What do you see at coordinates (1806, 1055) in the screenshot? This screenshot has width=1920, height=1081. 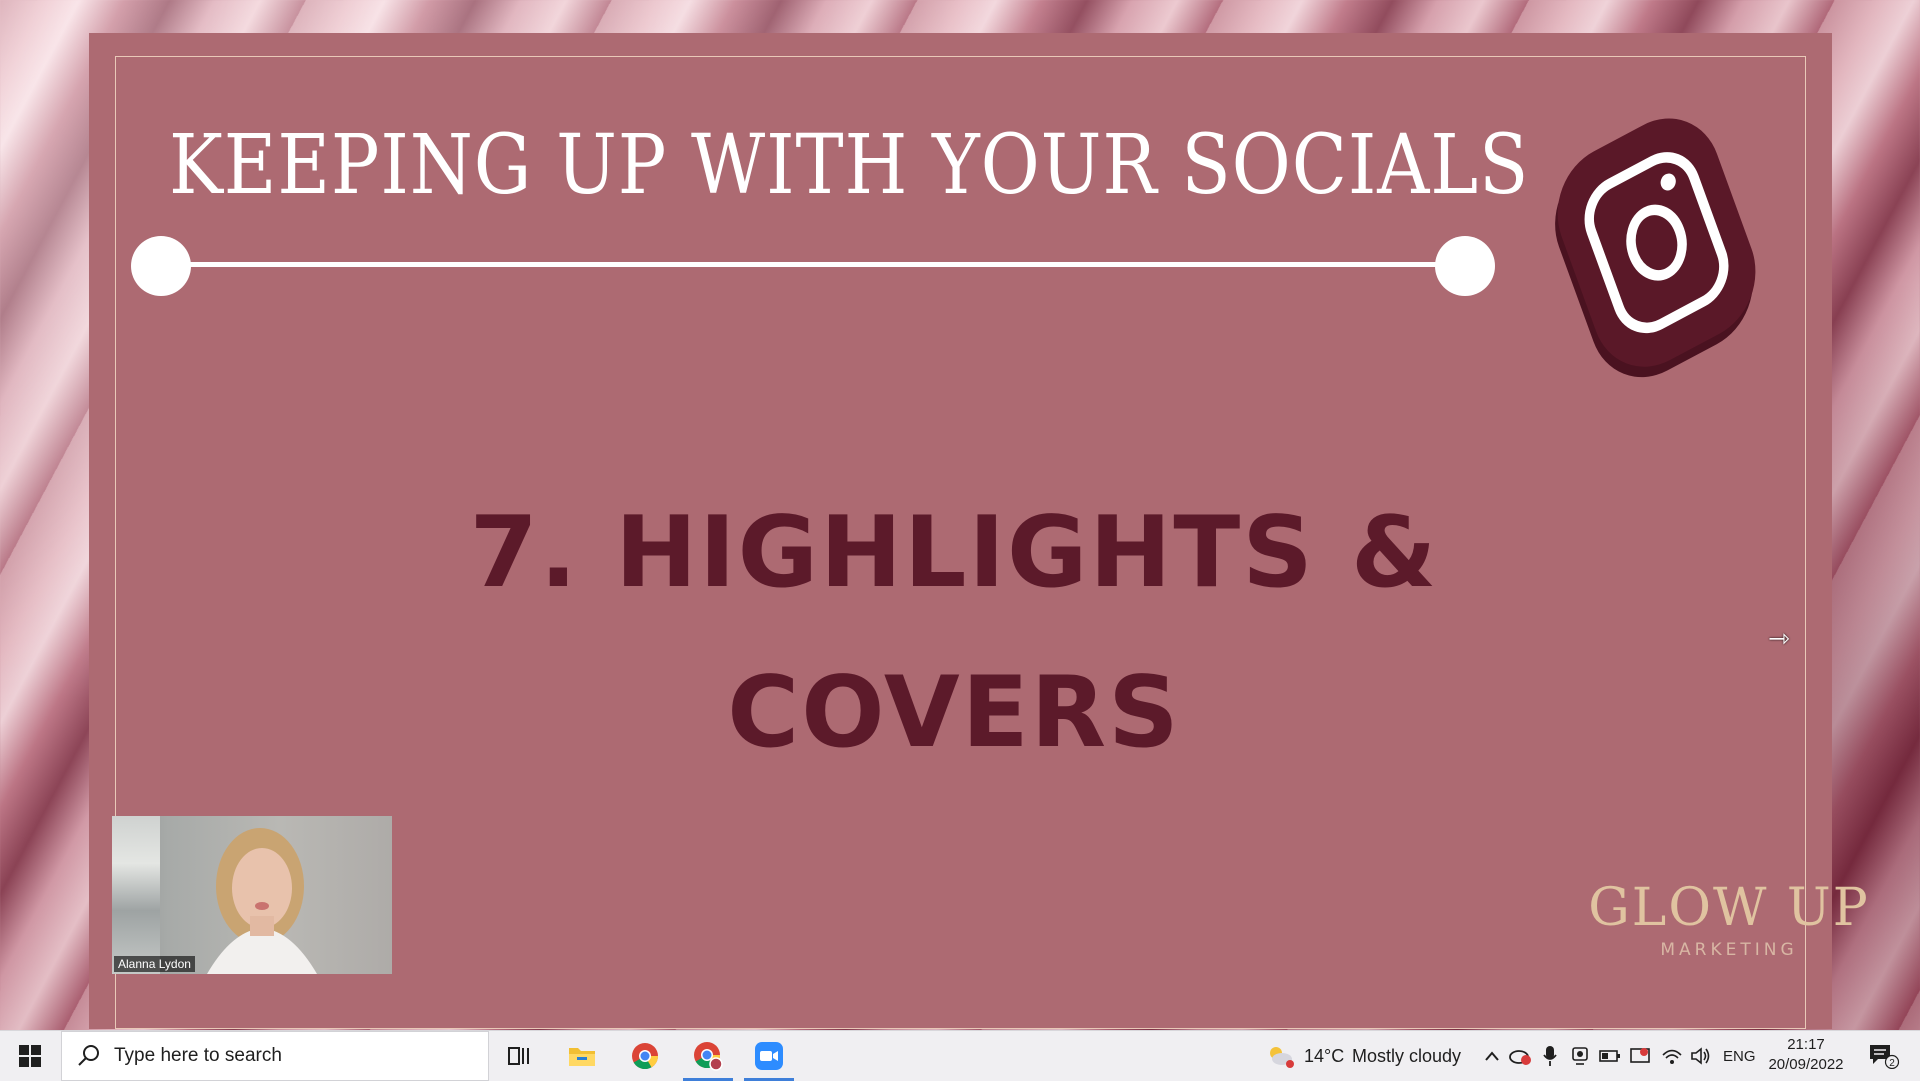 I see `taskbar-clock: 21:17 20/09/2022` at bounding box center [1806, 1055].